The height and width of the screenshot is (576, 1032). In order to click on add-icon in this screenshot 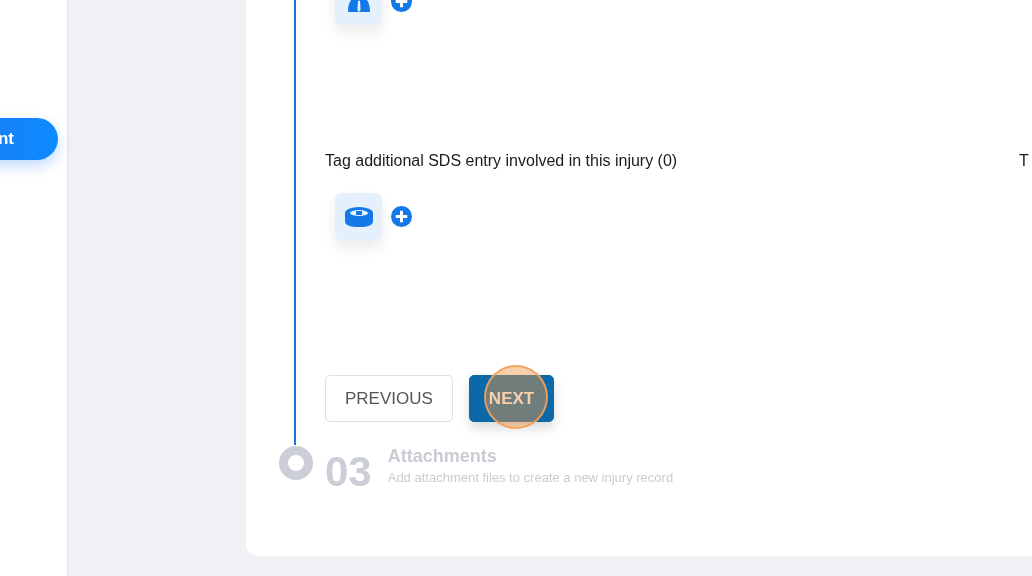, I will do `click(401, 216)`.